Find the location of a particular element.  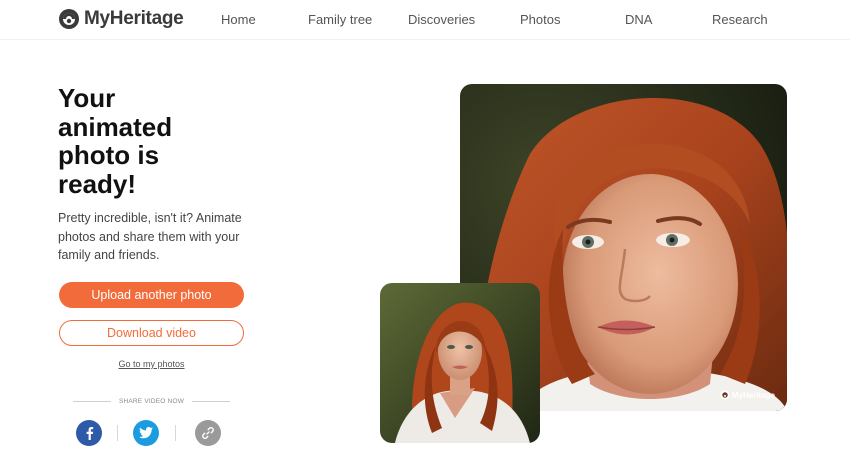

download-video-button: Download video is located at coordinates (151, 333).